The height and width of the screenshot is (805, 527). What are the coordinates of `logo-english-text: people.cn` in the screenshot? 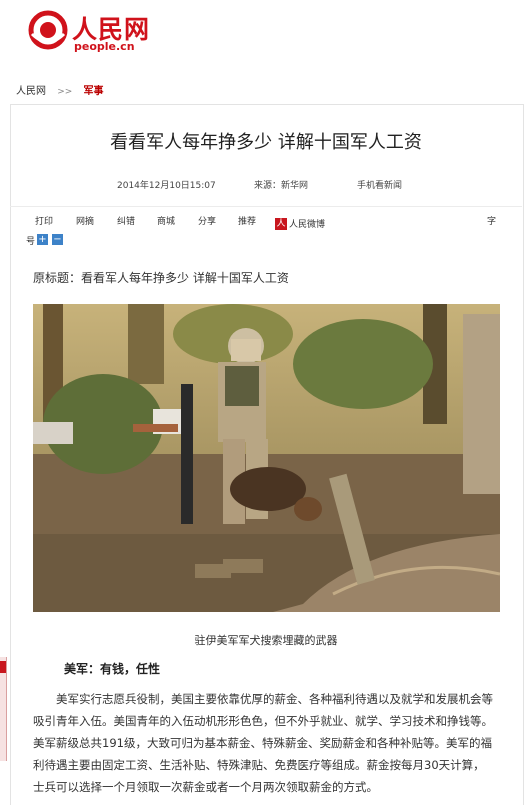 It's located at (104, 46).